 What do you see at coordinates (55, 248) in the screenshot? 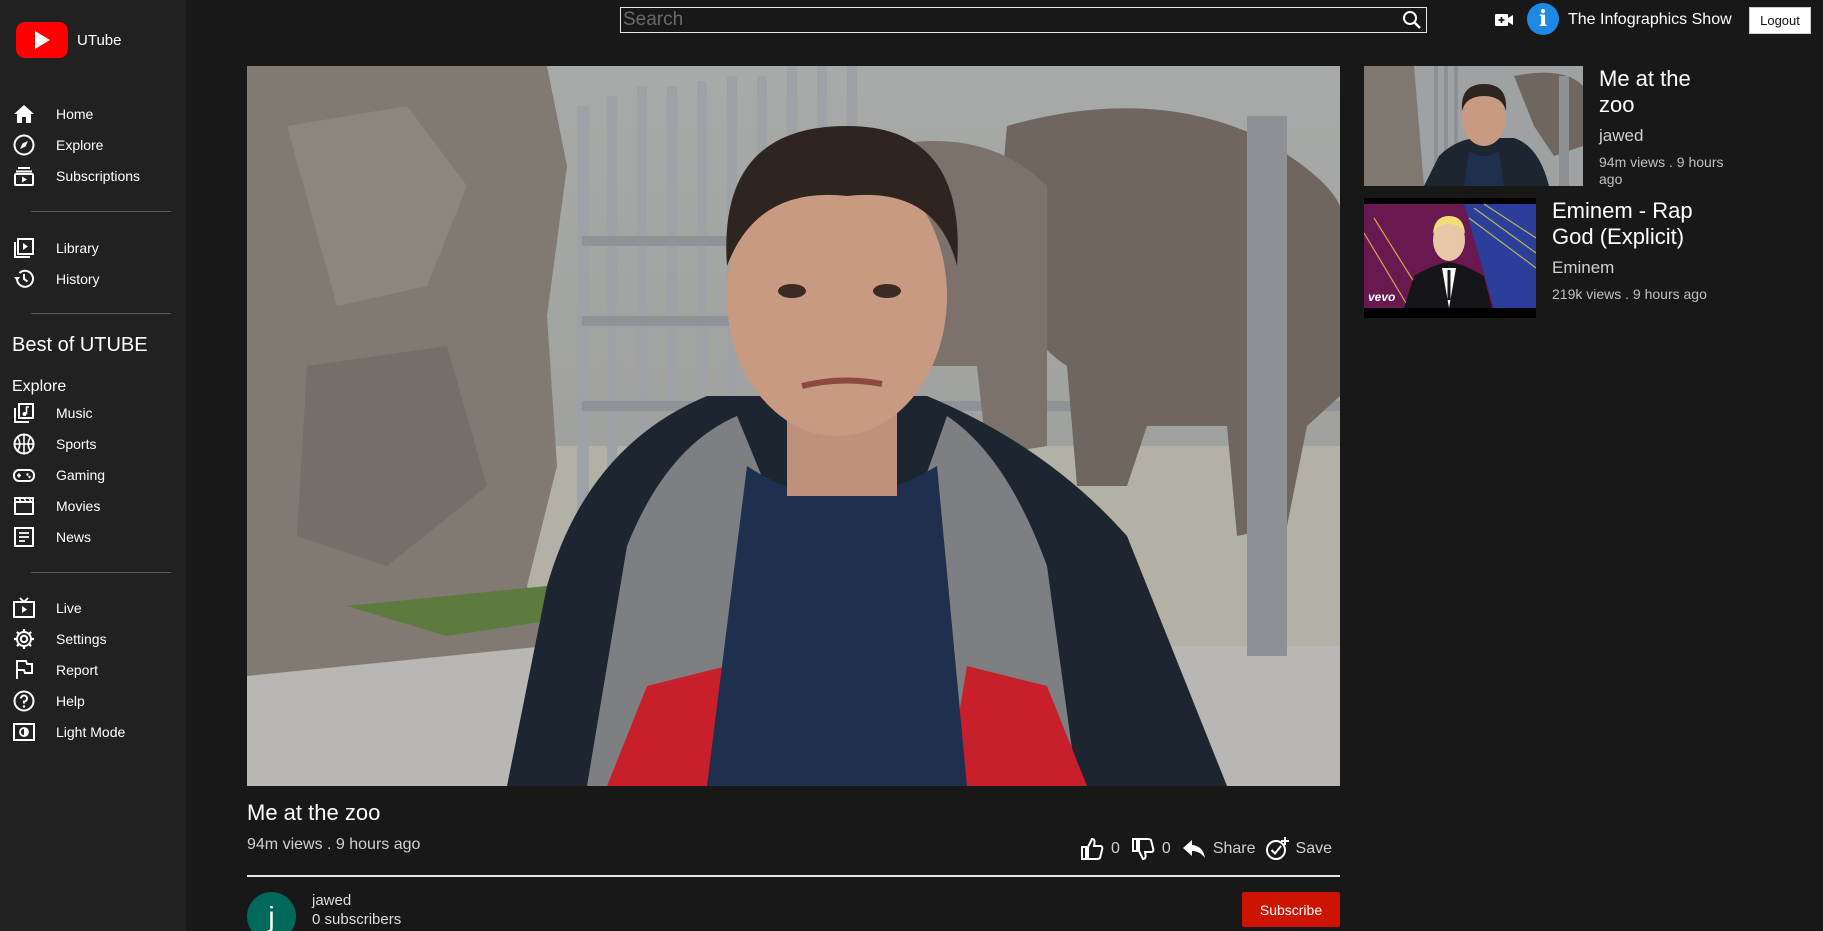
I see `sidebar-item-library: Library` at bounding box center [55, 248].